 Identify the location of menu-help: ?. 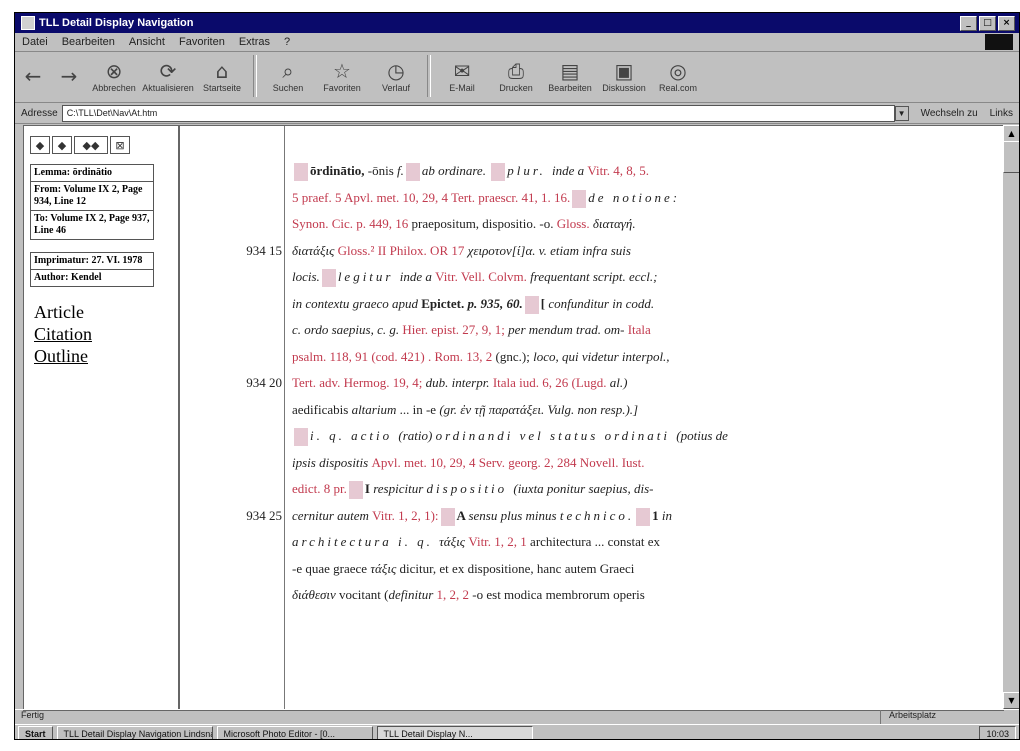
(287, 42).